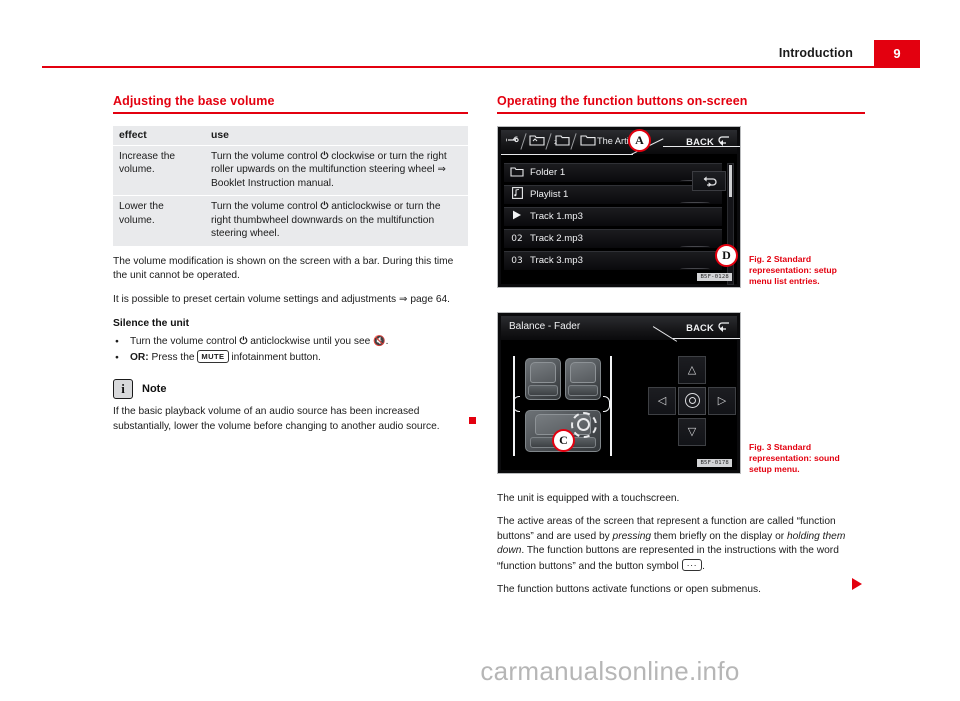  Describe the element at coordinates (611, 405) in the screenshot. I see `cabin-right-wall` at that location.